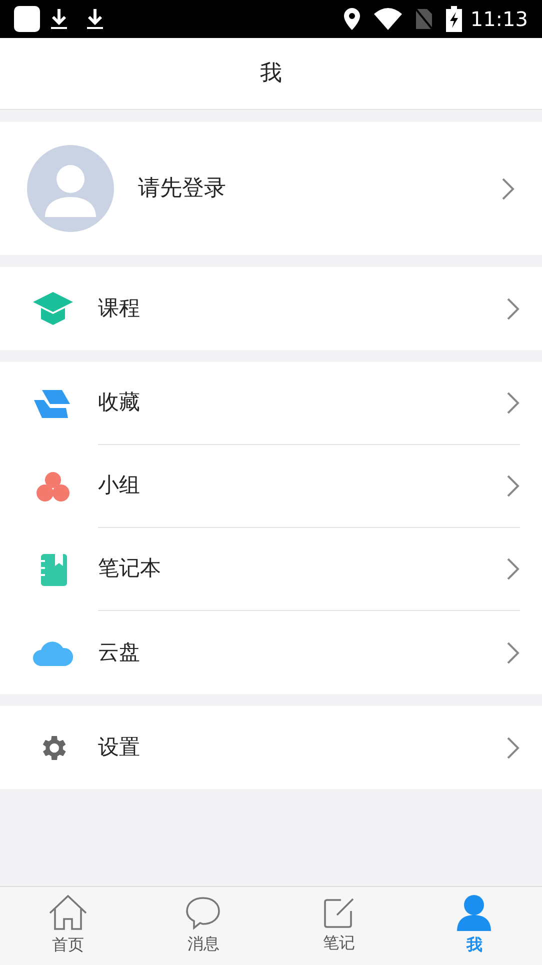 The image size is (542, 965). Describe the element at coordinates (119, 747) in the screenshot. I see `menu-label: 设置` at that location.